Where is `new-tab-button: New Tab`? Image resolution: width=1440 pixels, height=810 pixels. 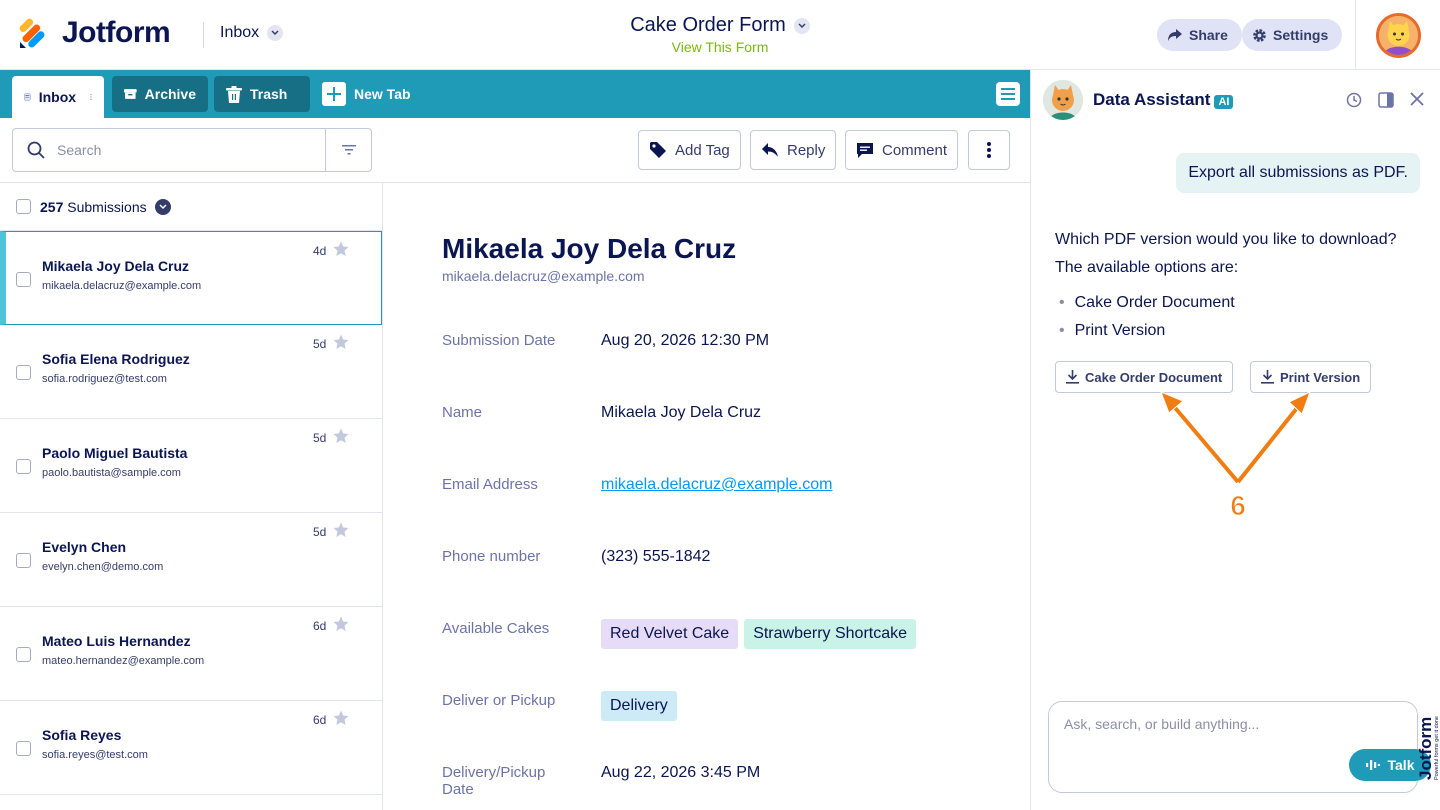
new-tab-button: New Tab is located at coordinates (366, 94).